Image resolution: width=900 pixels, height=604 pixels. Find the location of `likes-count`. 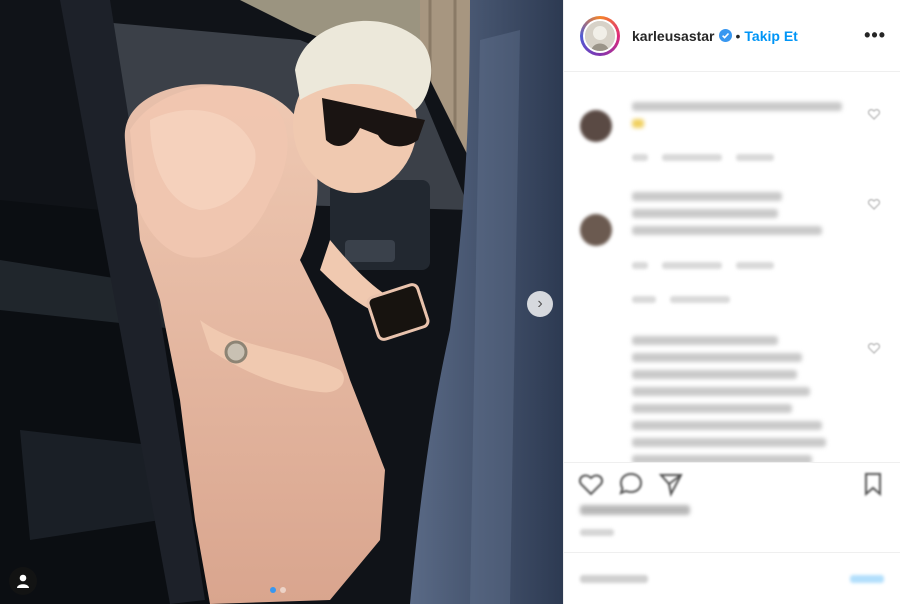

likes-count is located at coordinates (635, 510).